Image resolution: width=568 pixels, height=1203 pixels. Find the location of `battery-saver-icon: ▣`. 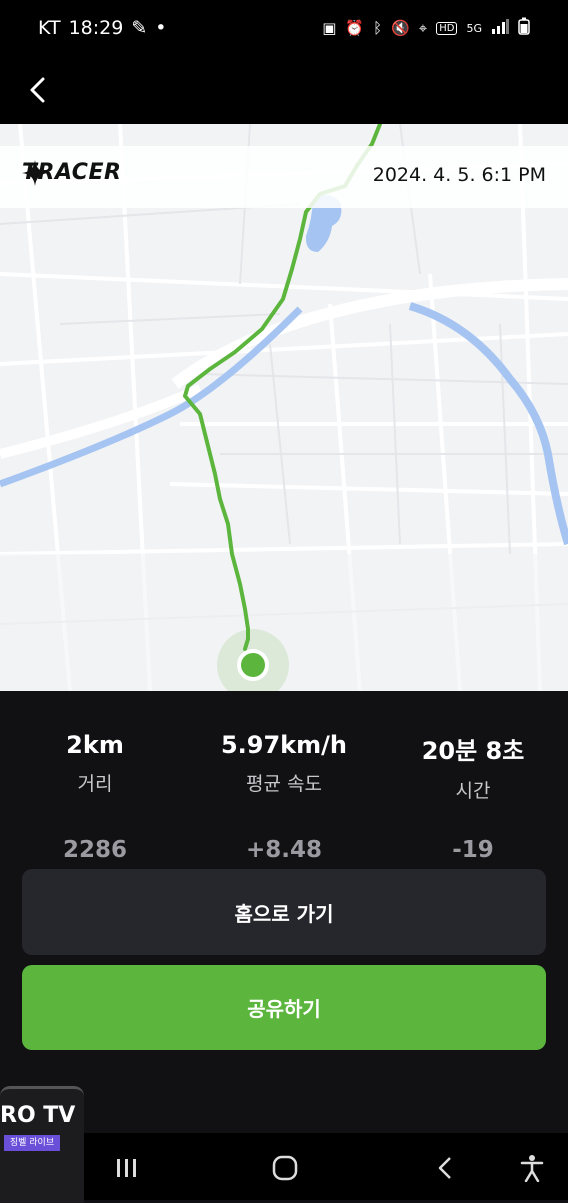

battery-saver-icon: ▣ is located at coordinates (329, 28).